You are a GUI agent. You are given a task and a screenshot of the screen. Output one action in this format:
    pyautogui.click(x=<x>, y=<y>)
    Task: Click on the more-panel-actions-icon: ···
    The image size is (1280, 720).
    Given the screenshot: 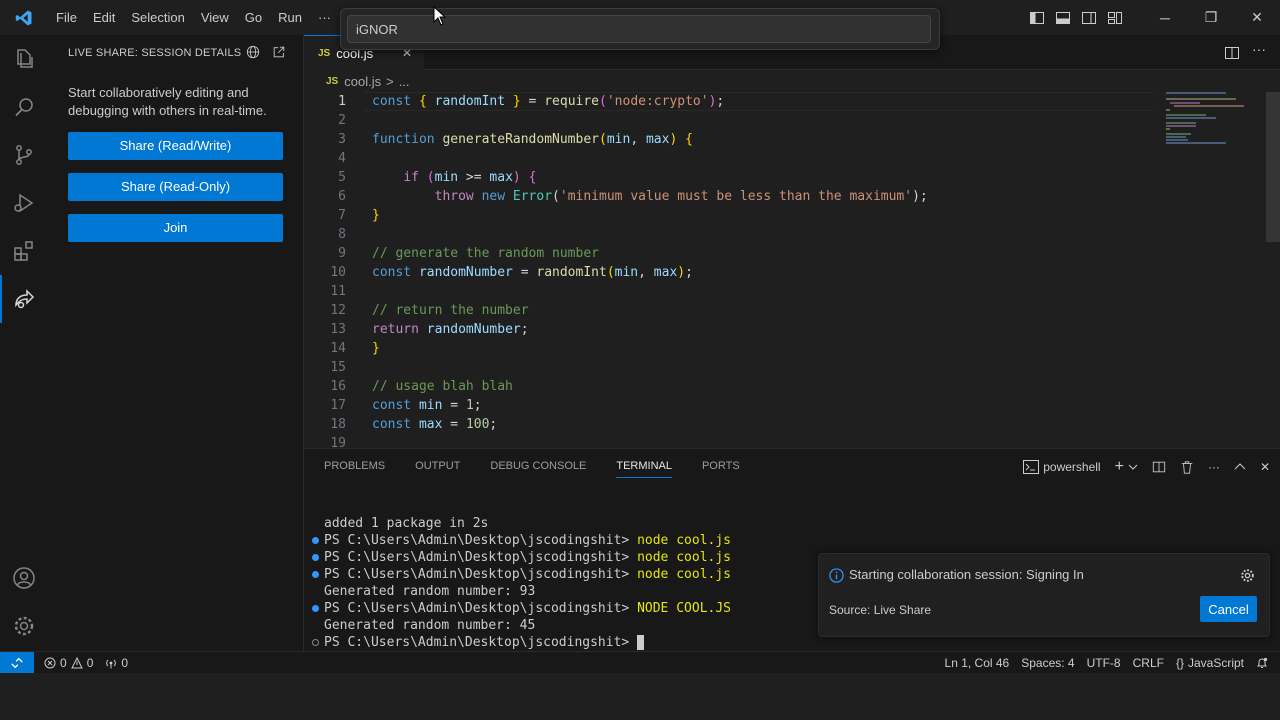 What is the action you would take?
    pyautogui.click(x=1214, y=467)
    